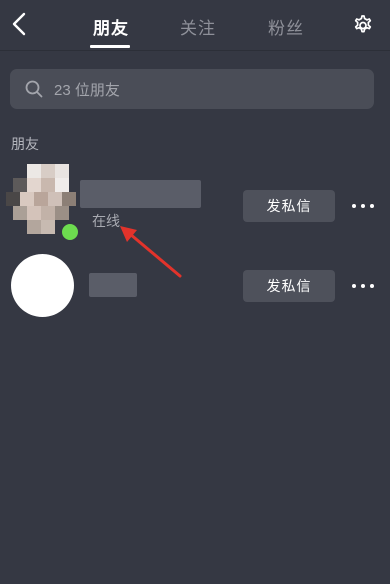 The height and width of the screenshot is (584, 390). I want to click on tab-followers: 粉丝, so click(286, 26).